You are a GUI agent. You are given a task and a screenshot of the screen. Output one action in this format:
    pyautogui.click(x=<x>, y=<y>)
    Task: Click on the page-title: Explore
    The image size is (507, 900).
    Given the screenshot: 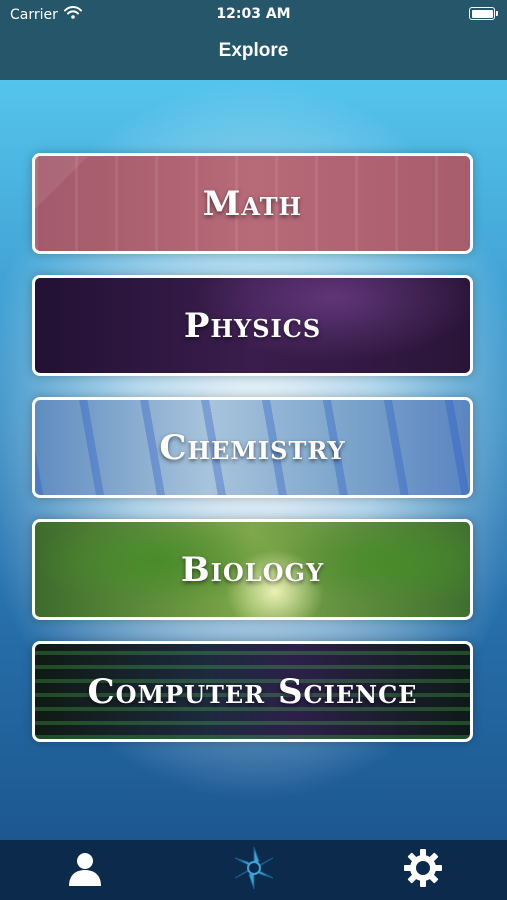 What is the action you would take?
    pyautogui.click(x=253, y=50)
    